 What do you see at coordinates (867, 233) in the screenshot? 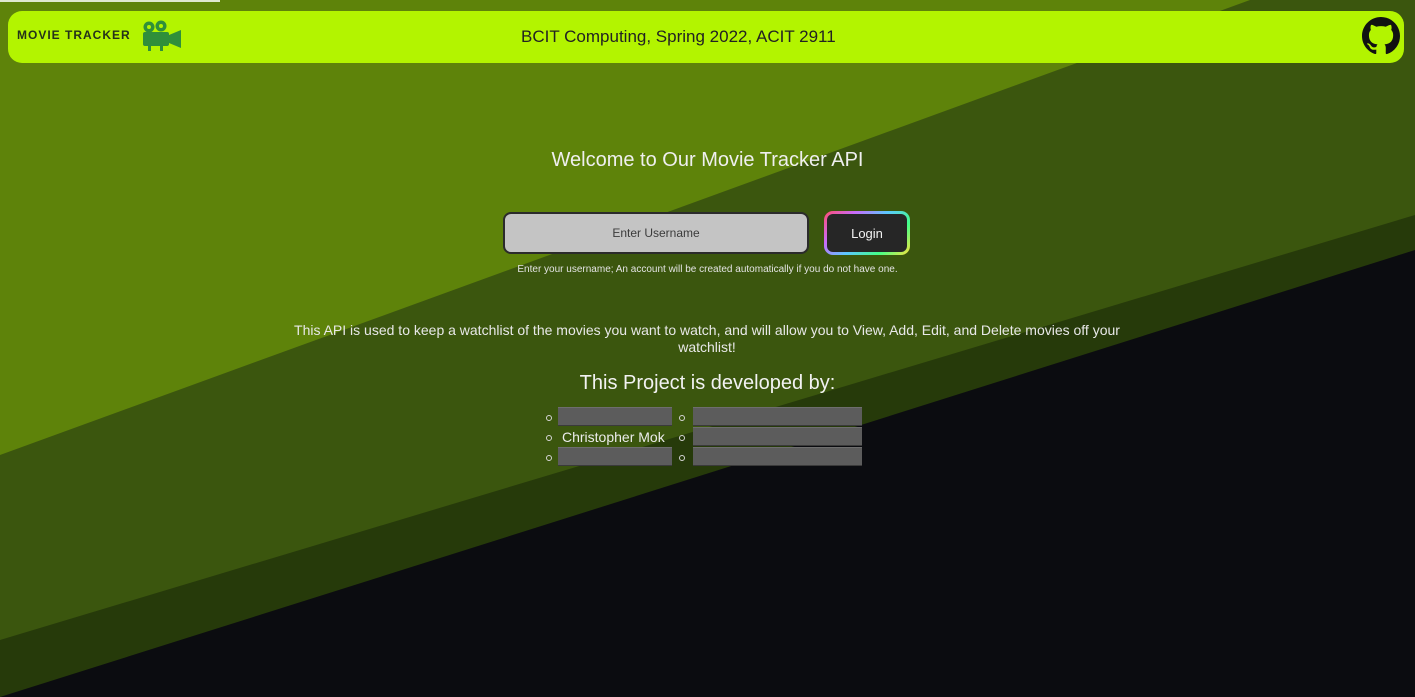
I see `login-button: Login` at bounding box center [867, 233].